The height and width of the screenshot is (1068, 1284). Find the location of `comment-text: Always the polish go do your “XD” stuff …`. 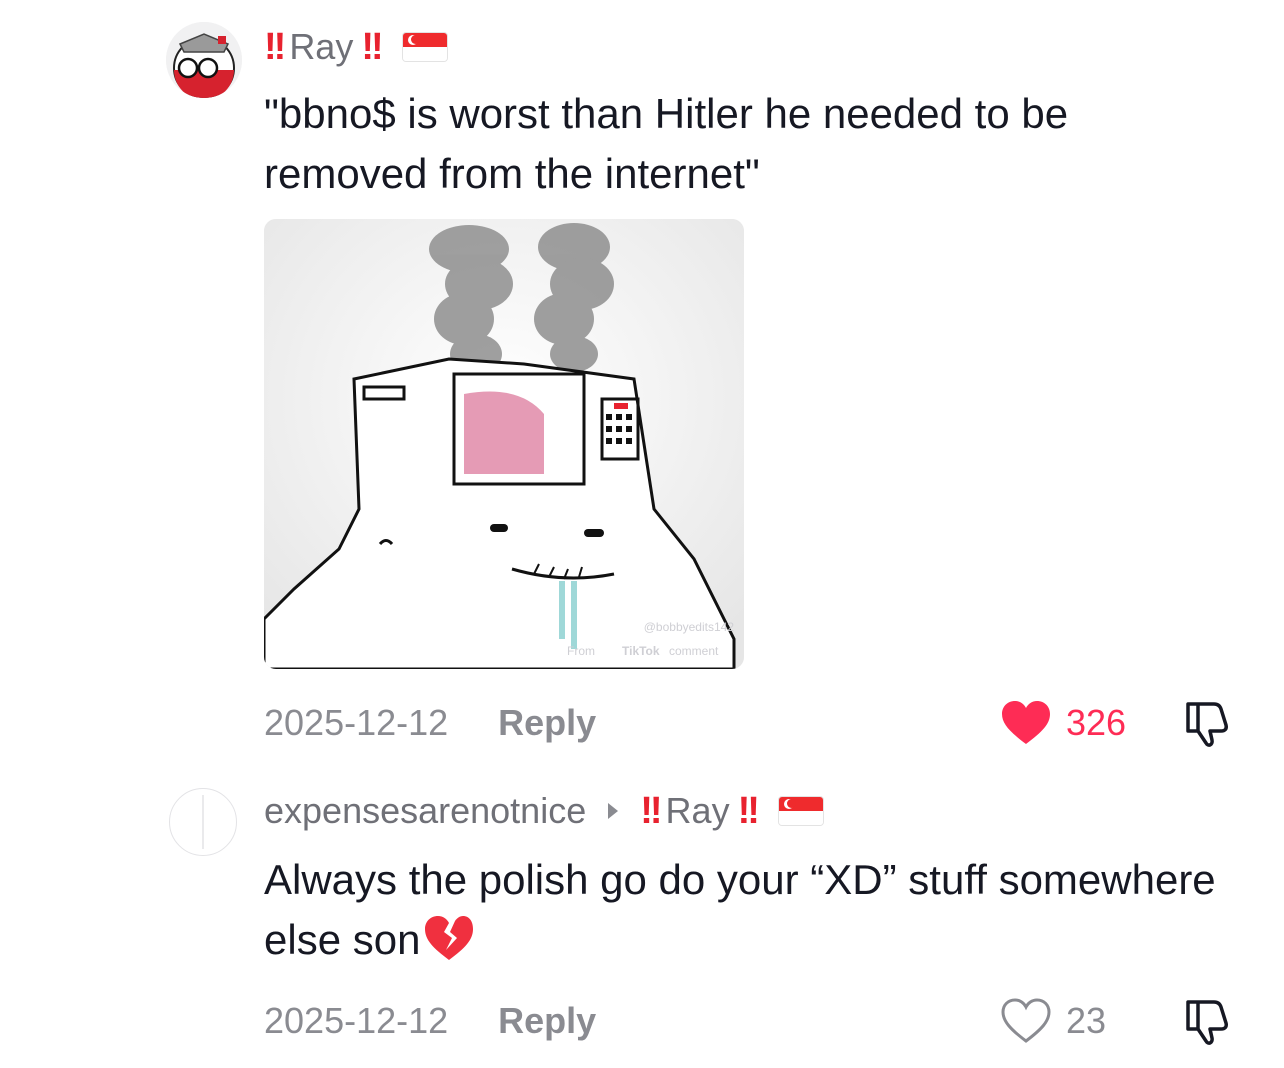

comment-text: Always the polish go do your “XD” stuff … is located at coordinates (740, 909).